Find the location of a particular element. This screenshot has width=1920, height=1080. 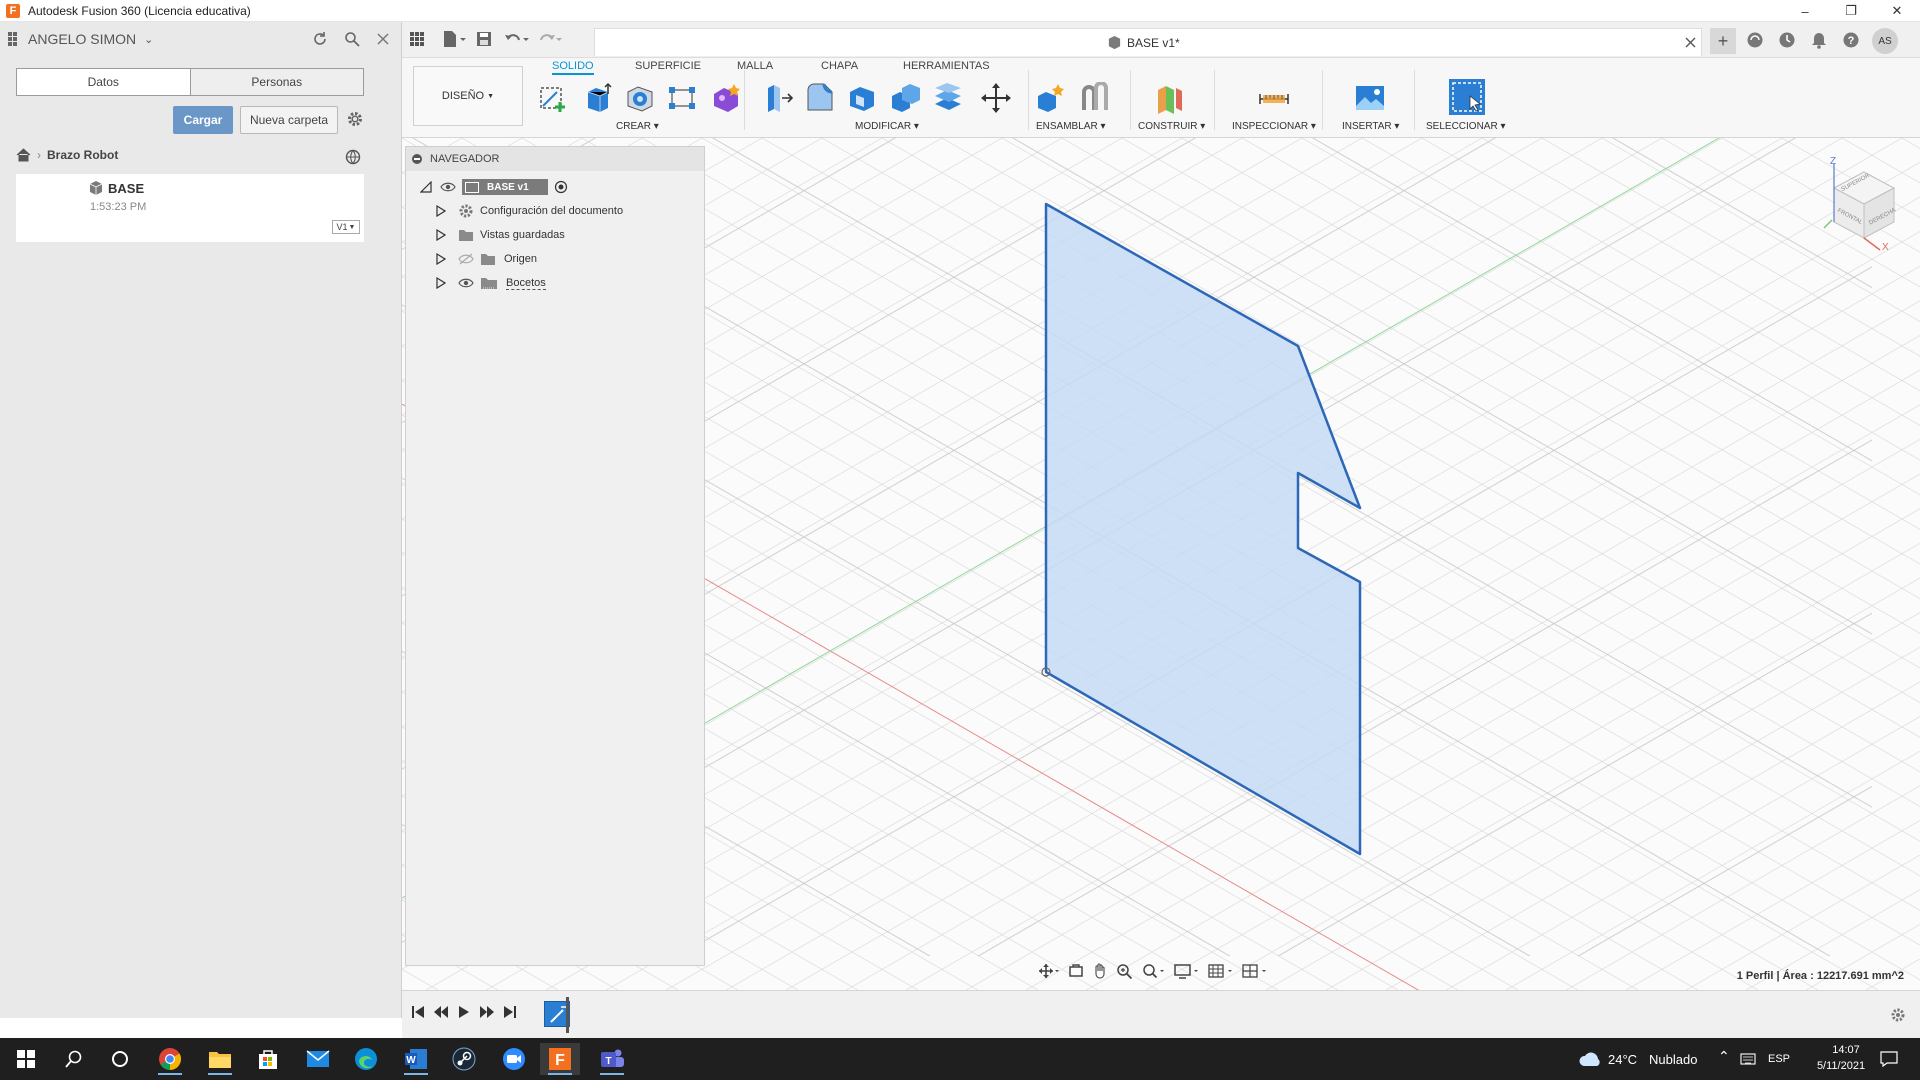

joint-icon is located at coordinates (1094, 98).